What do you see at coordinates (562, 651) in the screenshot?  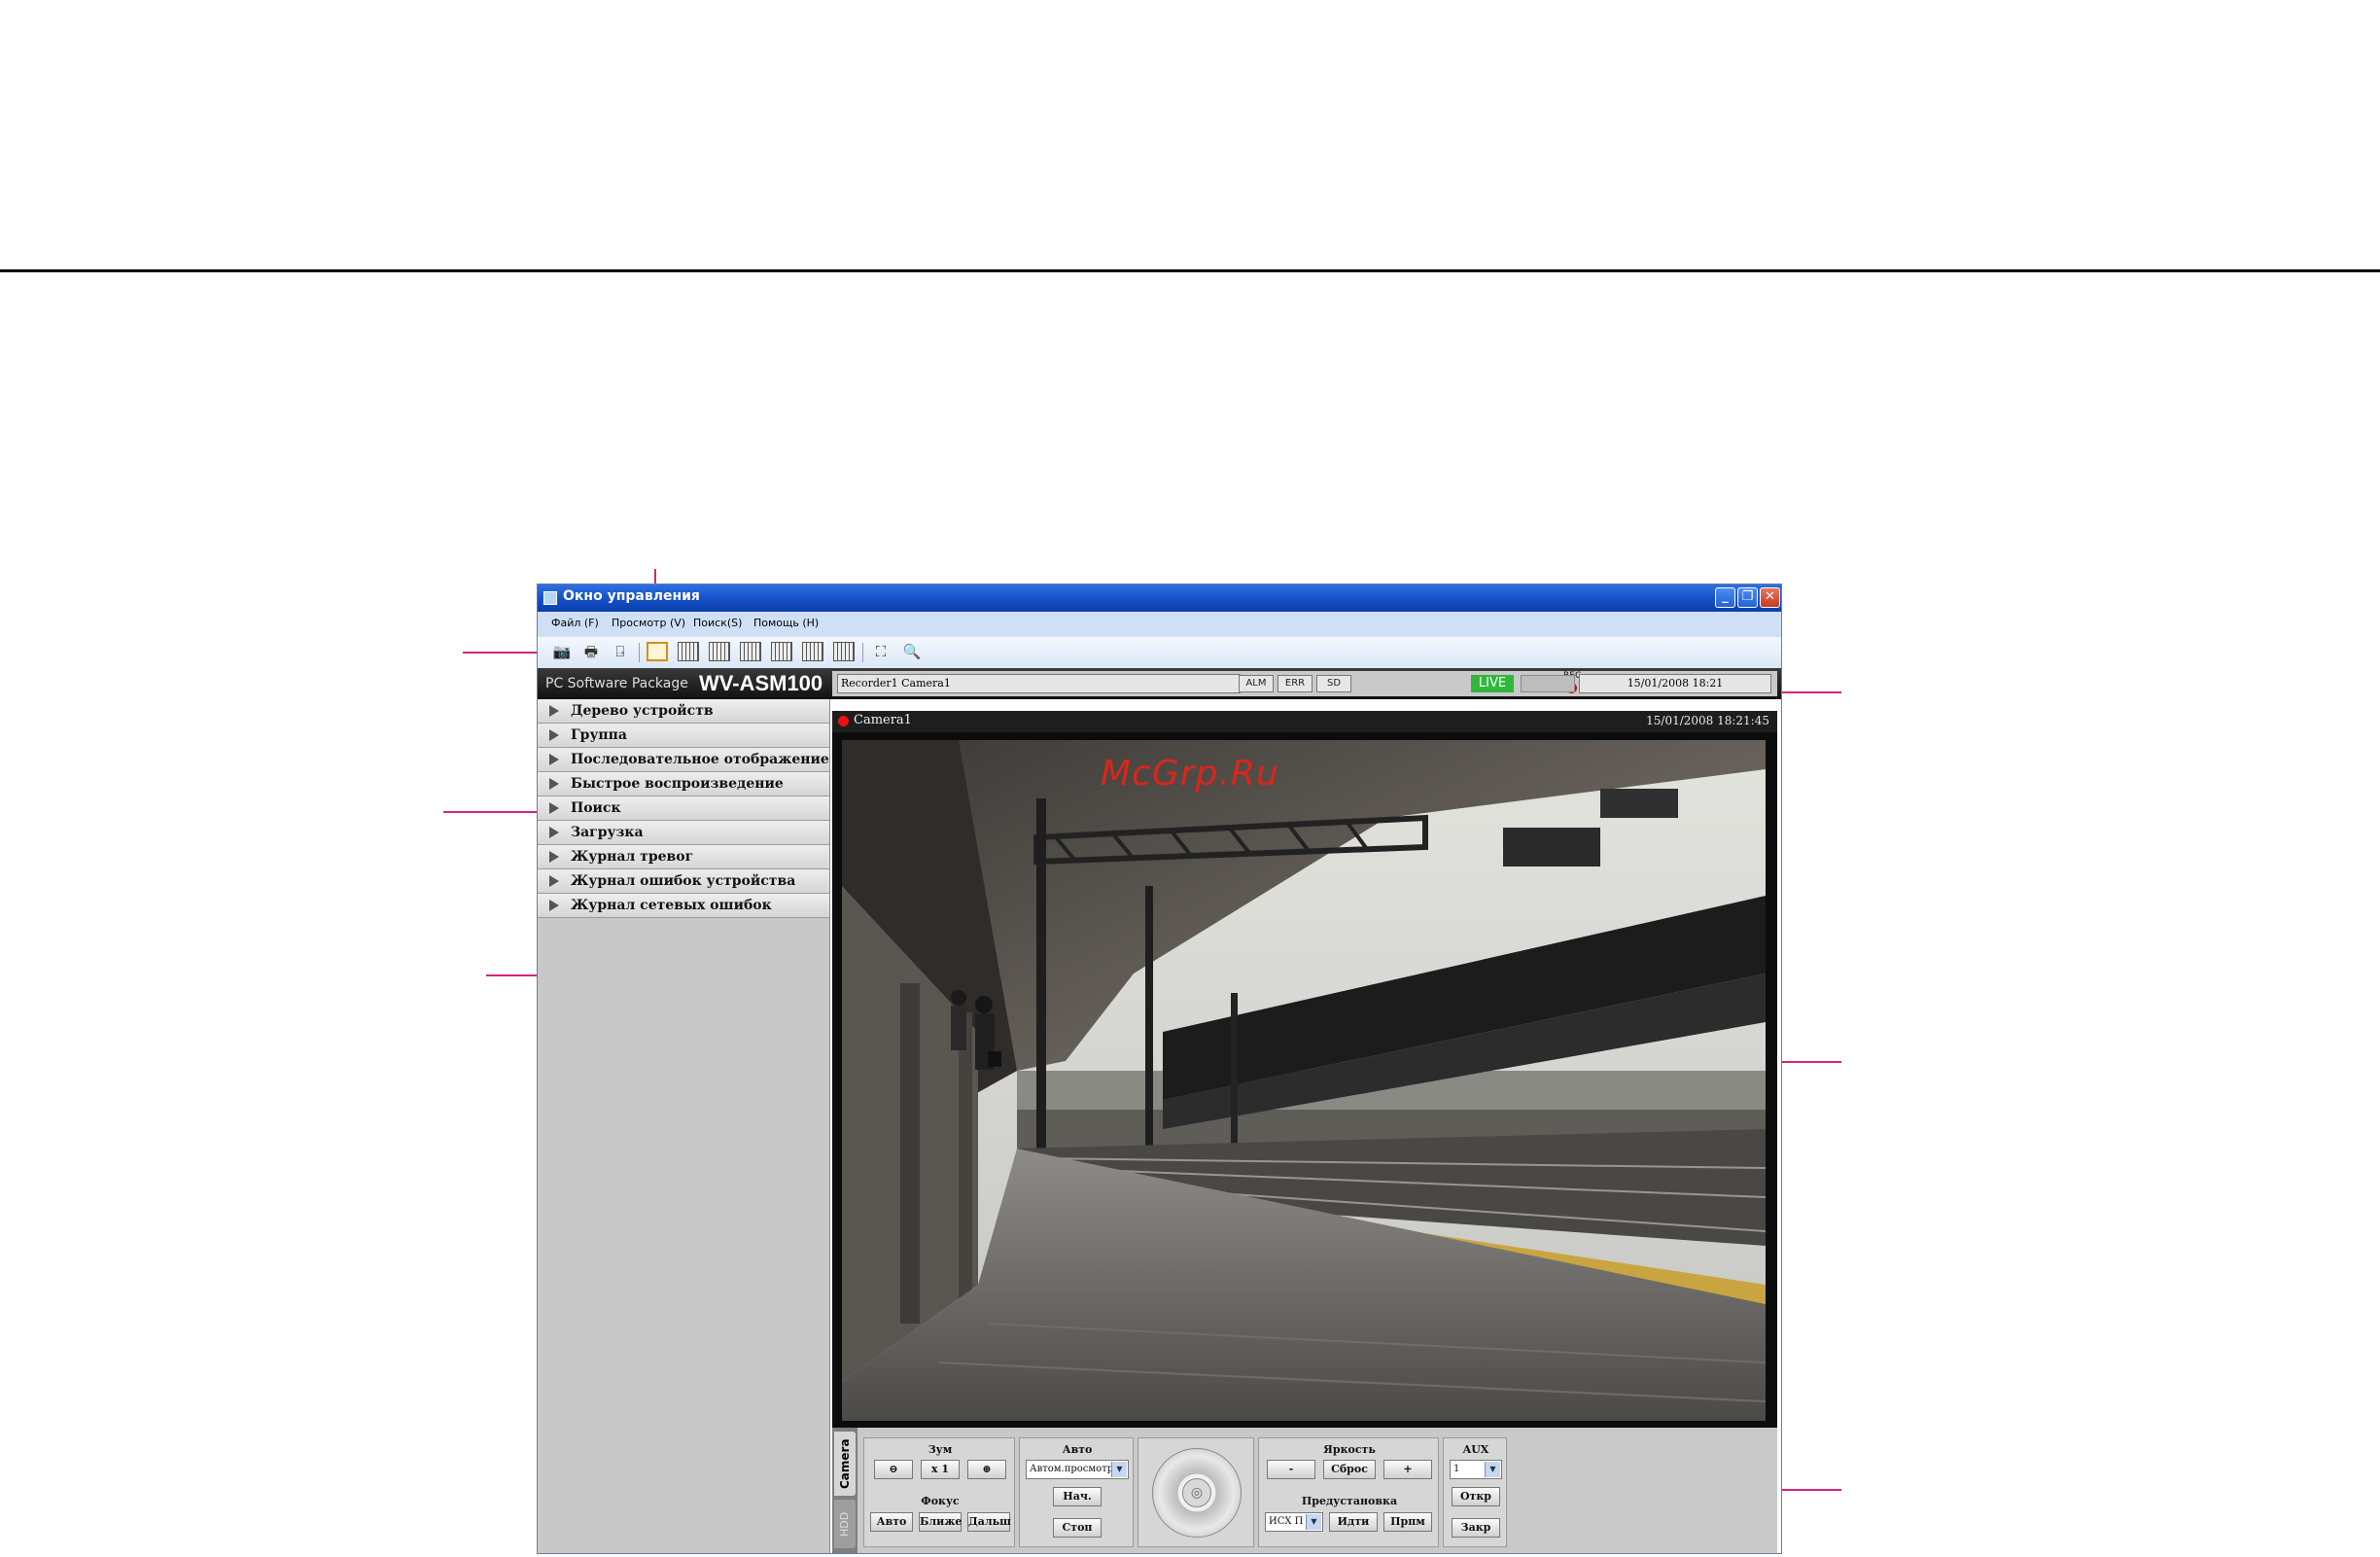 I see `camera-icon: 📷` at bounding box center [562, 651].